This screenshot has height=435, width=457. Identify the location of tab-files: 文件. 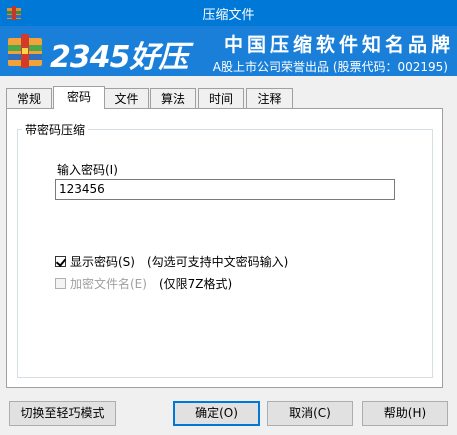
(126, 98).